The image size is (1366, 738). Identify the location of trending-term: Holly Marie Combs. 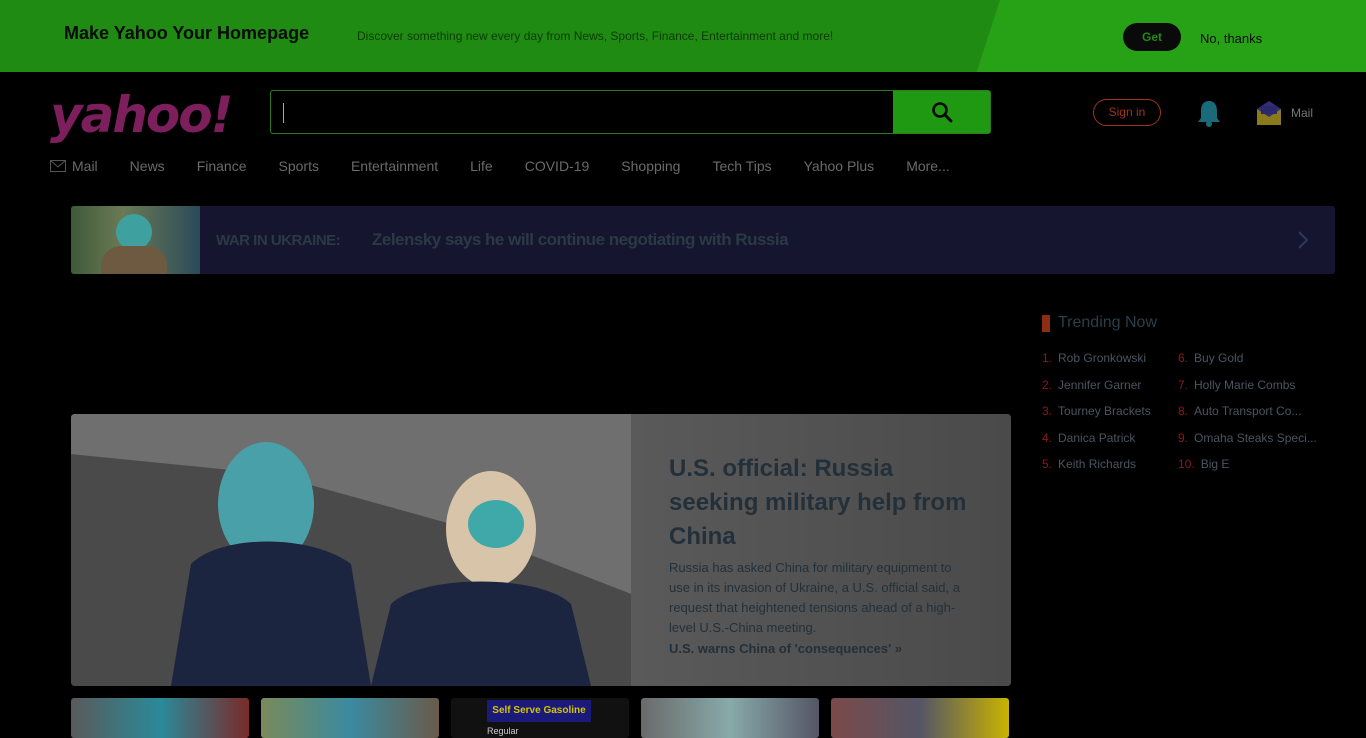
(1244, 391).